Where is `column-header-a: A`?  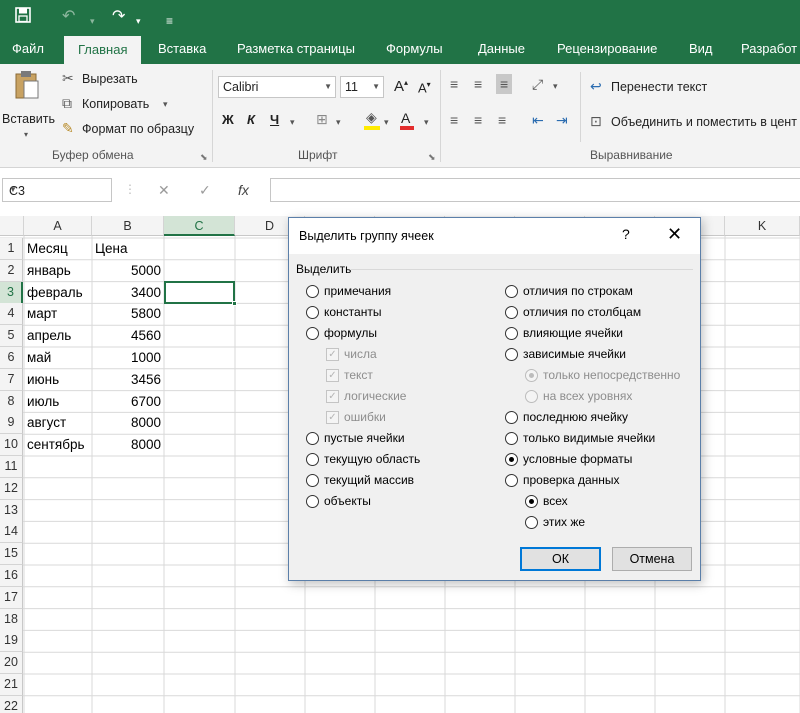
column-header-a: A is located at coordinates (58, 226).